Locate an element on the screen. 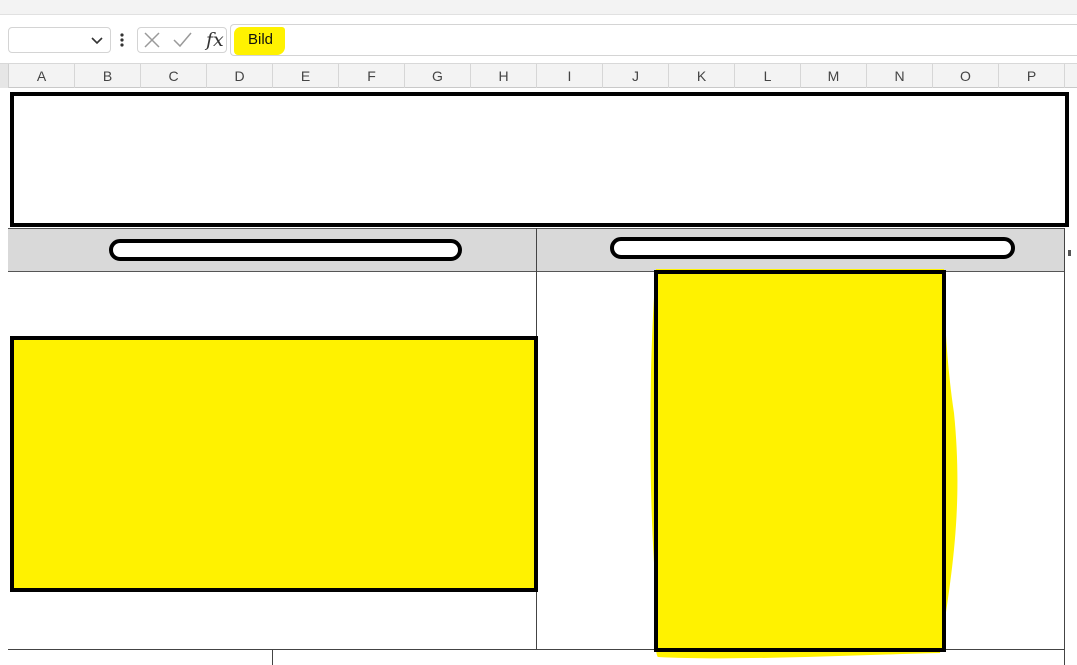 The image size is (1077, 665). formula-buttons: fx is located at coordinates (182, 40).